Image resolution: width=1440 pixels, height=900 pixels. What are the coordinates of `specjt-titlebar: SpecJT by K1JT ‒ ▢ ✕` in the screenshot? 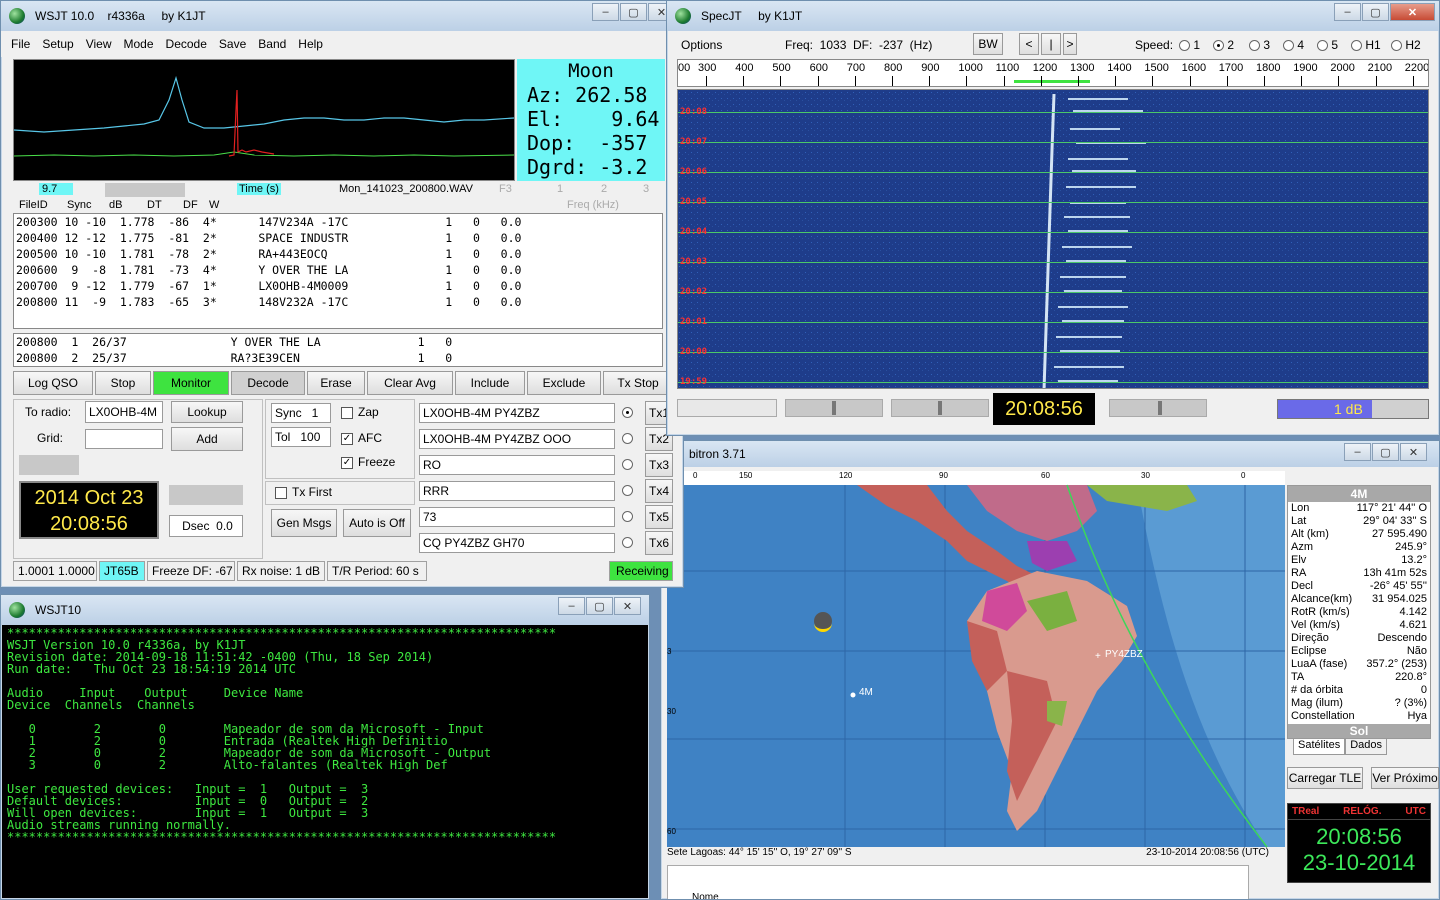 It's located at (1053, 16).